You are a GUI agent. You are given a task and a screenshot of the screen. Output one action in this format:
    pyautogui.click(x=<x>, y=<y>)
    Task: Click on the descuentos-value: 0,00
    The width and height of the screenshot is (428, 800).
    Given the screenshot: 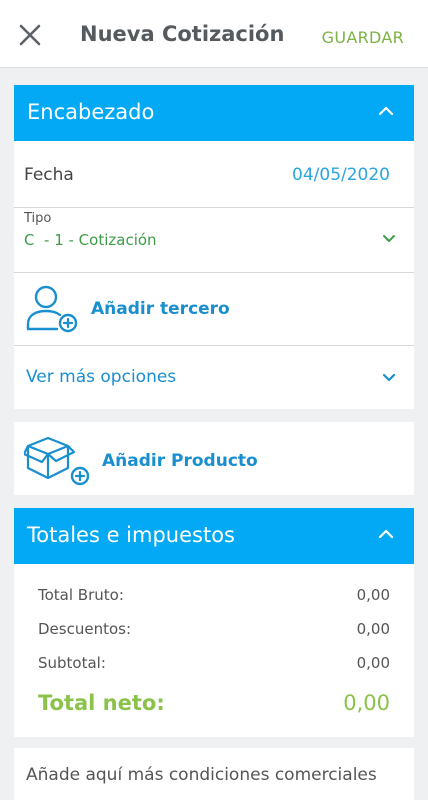 What is the action you would take?
    pyautogui.click(x=373, y=629)
    